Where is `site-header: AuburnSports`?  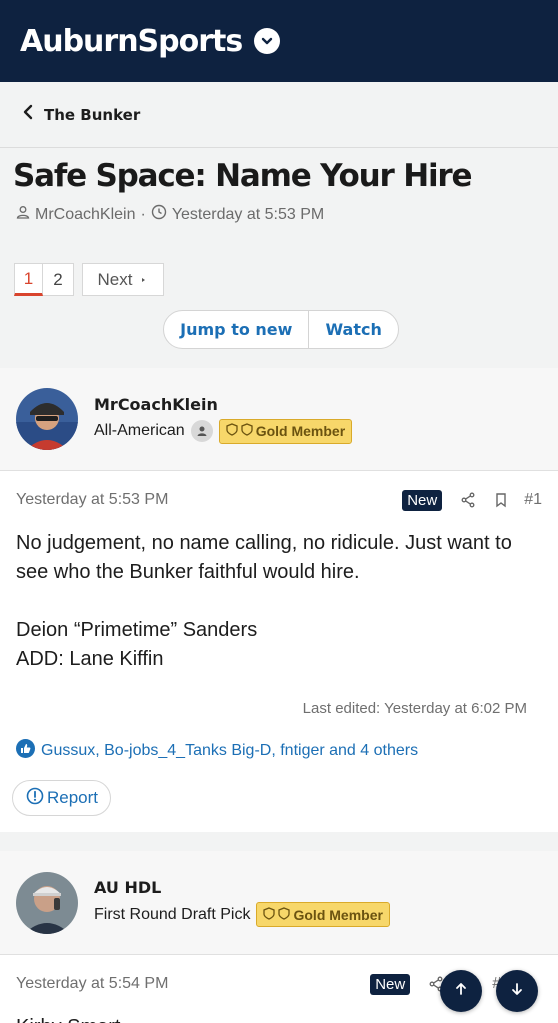 site-header: AuburnSports is located at coordinates (279, 41).